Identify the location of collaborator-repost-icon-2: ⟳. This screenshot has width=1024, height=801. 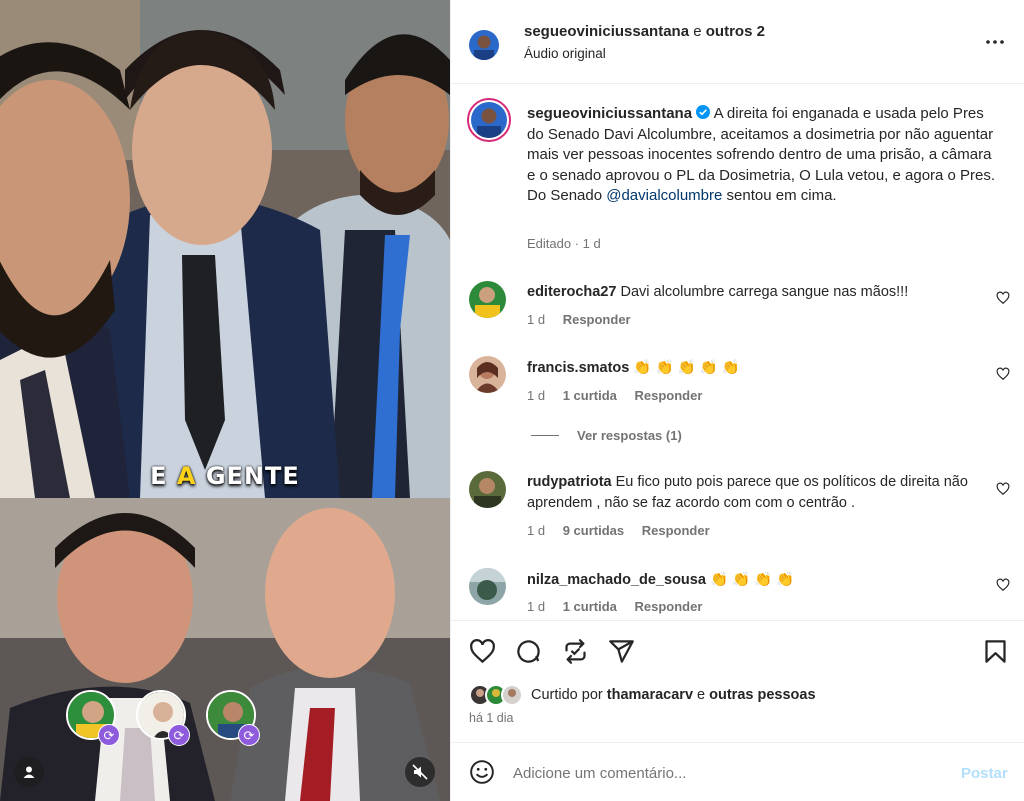
(179, 735).